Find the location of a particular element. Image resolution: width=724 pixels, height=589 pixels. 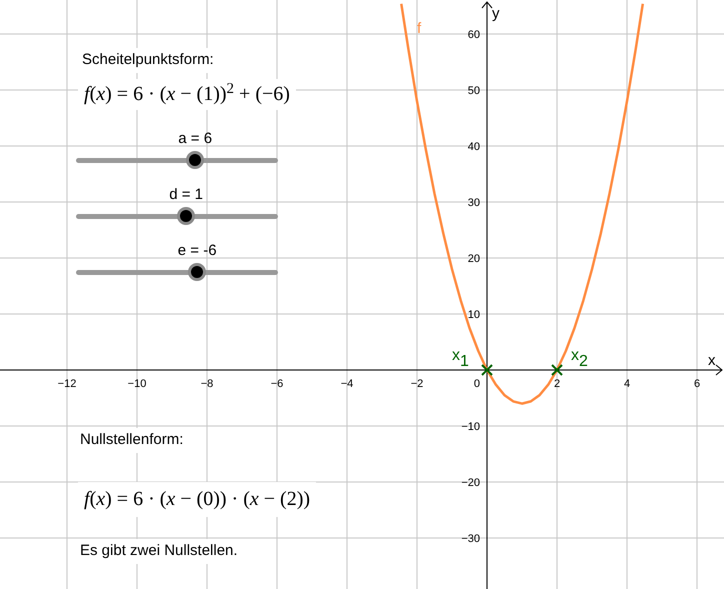

tick-label: 50 is located at coordinates (474, 91).